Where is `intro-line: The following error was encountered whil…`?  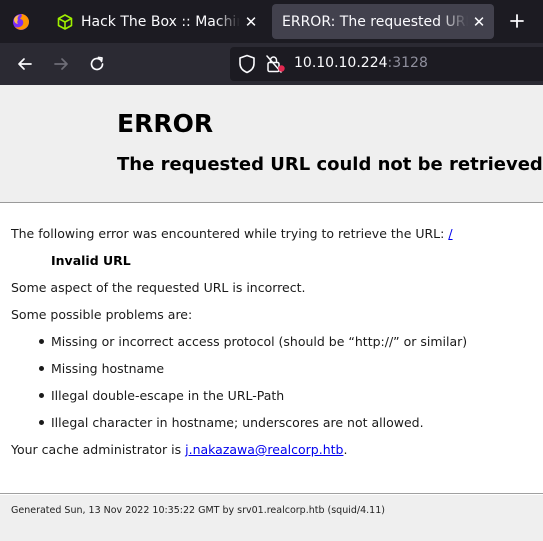
intro-line: The following error was encountered whil… is located at coordinates (232, 233).